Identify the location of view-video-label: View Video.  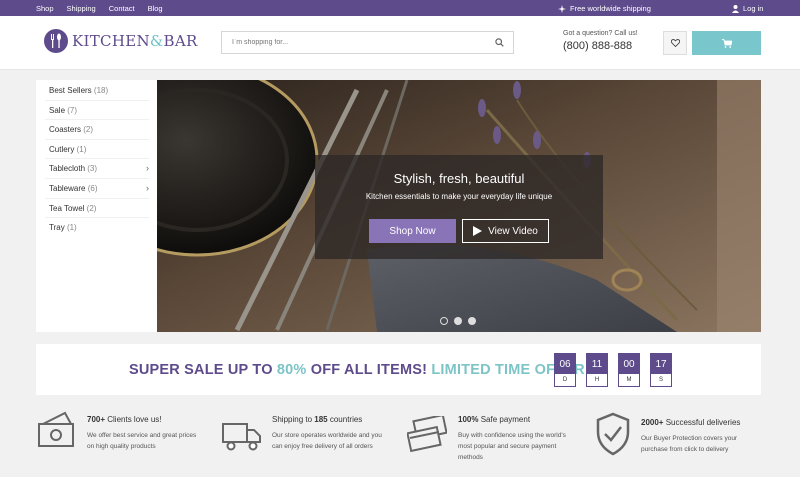
(513, 231).